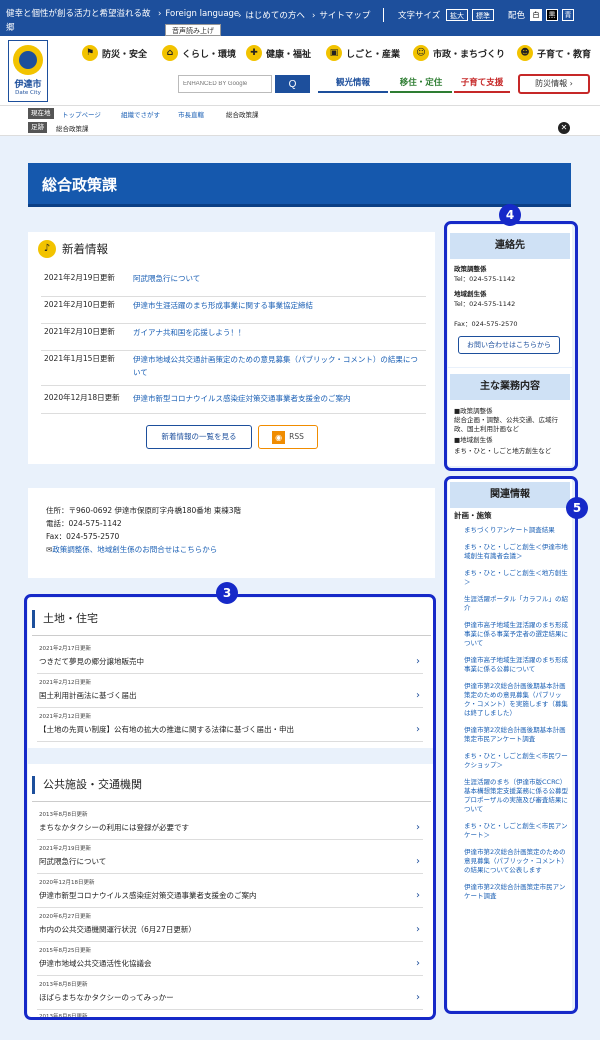 This screenshot has width=600, height=1040. I want to click on color-label: 配色, so click(517, 16).